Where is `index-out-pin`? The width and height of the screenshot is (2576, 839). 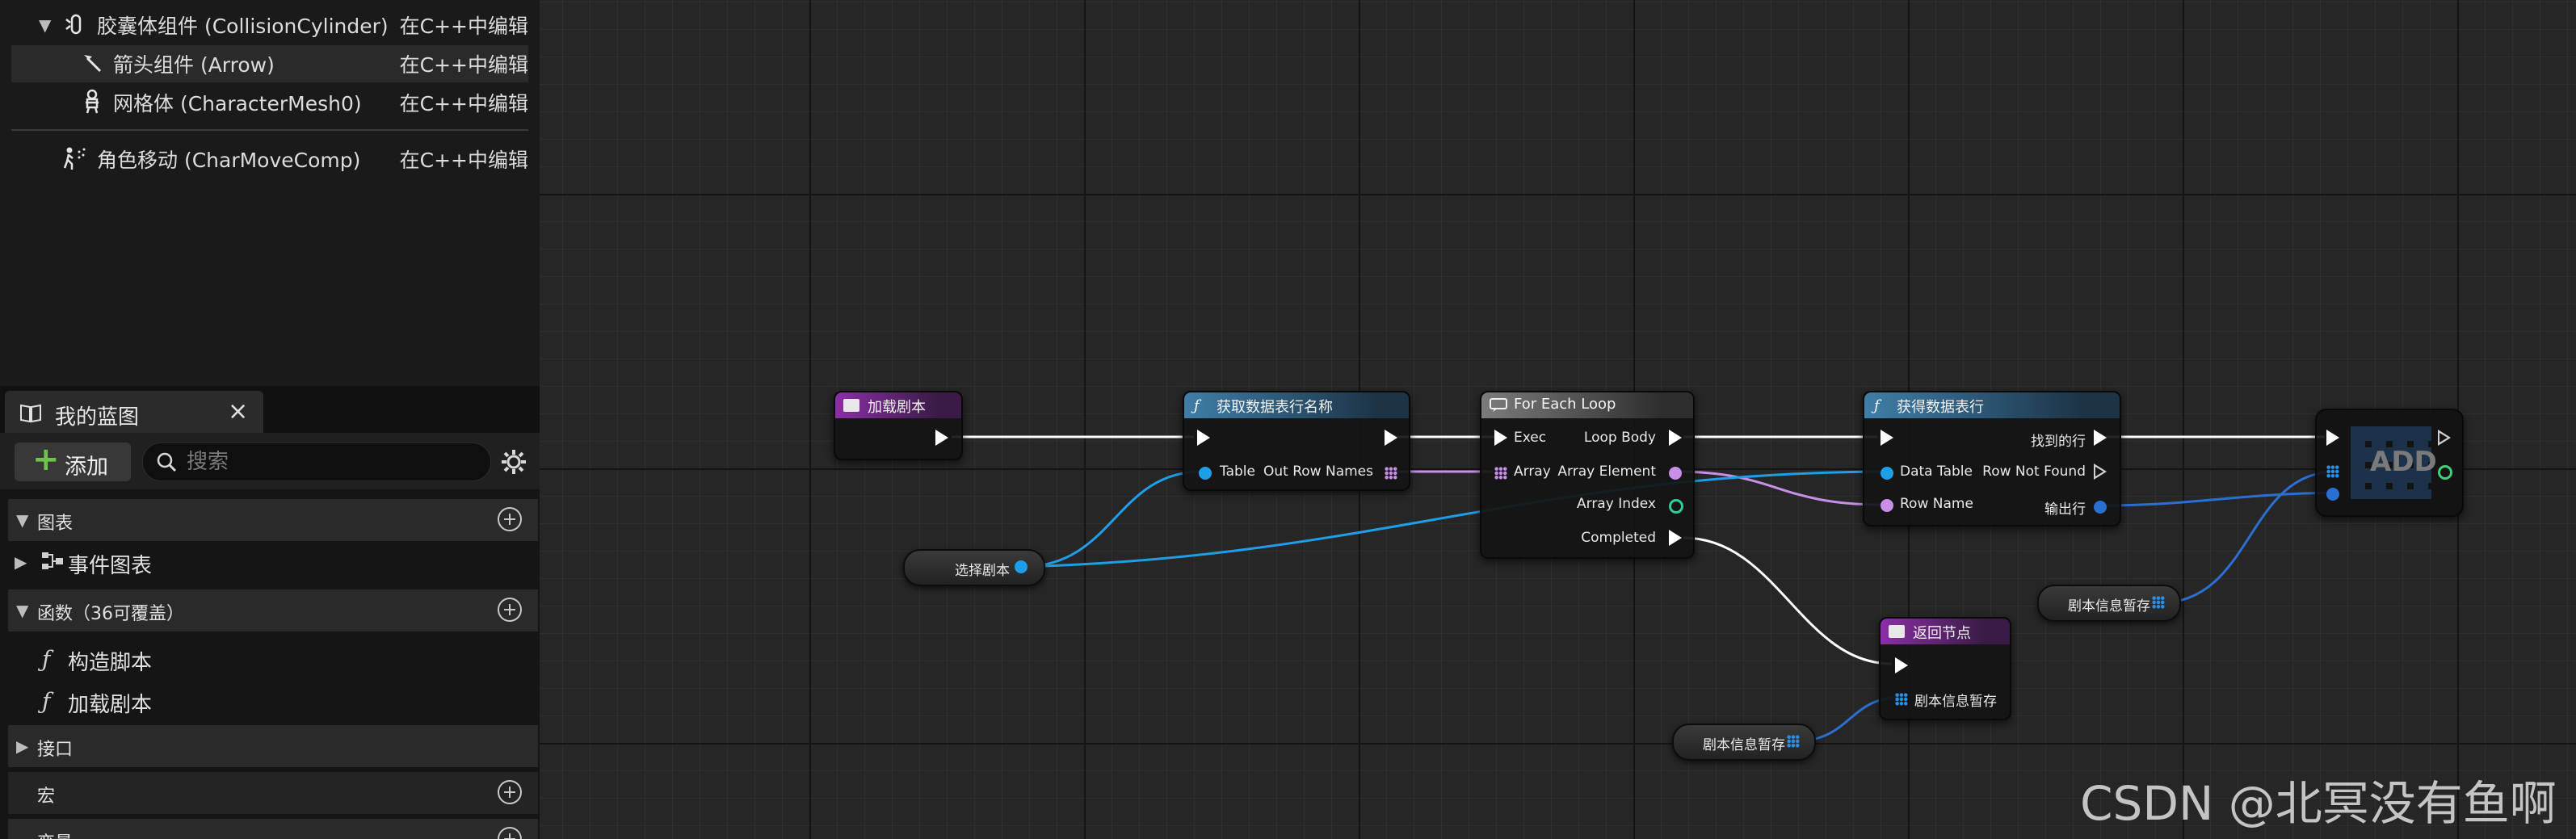 index-out-pin is located at coordinates (2445, 472).